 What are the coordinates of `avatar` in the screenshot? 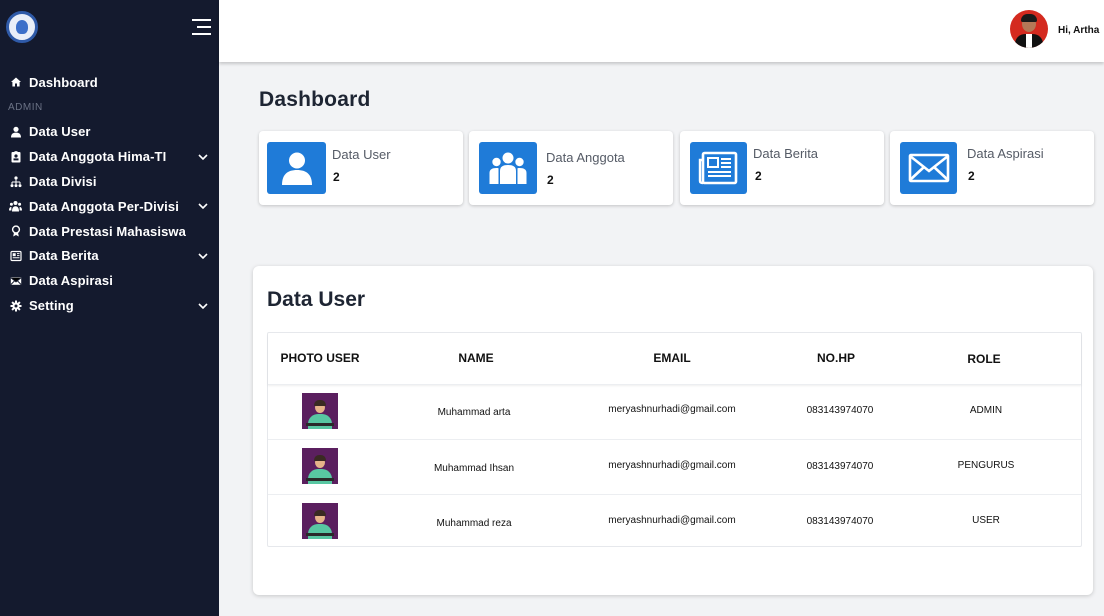 It's located at (1029, 29).